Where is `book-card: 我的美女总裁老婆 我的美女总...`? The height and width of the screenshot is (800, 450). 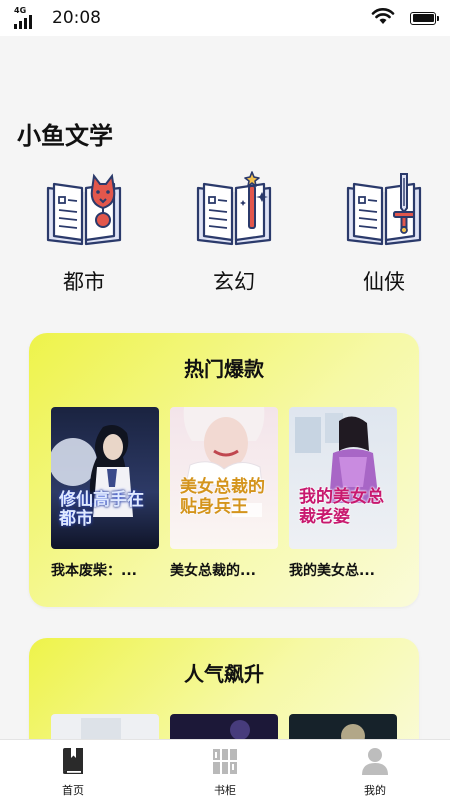 book-card: 我的美女总裁老婆 我的美女总... is located at coordinates (343, 493).